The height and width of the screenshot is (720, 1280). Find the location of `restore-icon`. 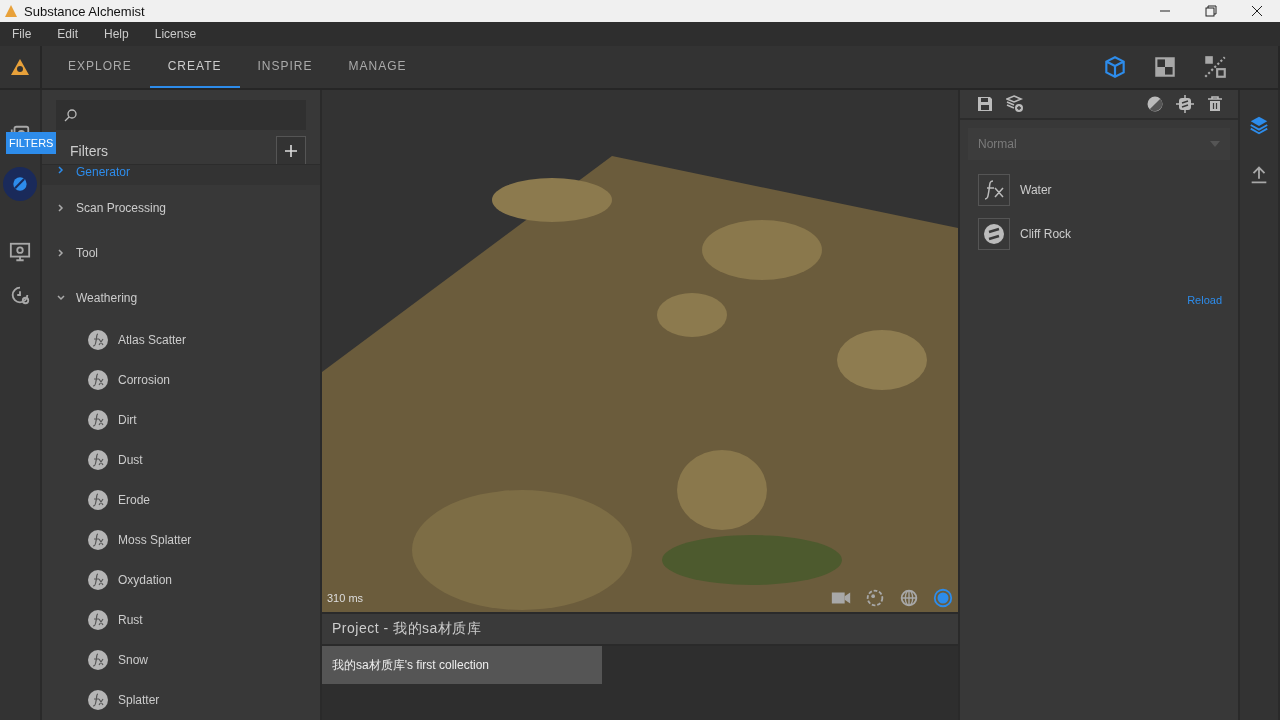

restore-icon is located at coordinates (1211, 11).